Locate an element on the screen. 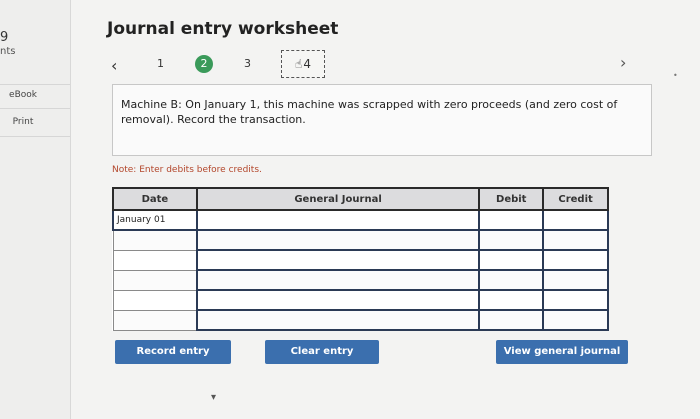 This screenshot has width=700, height=419. scroll-down-icon: ▾ is located at coordinates (214, 397).